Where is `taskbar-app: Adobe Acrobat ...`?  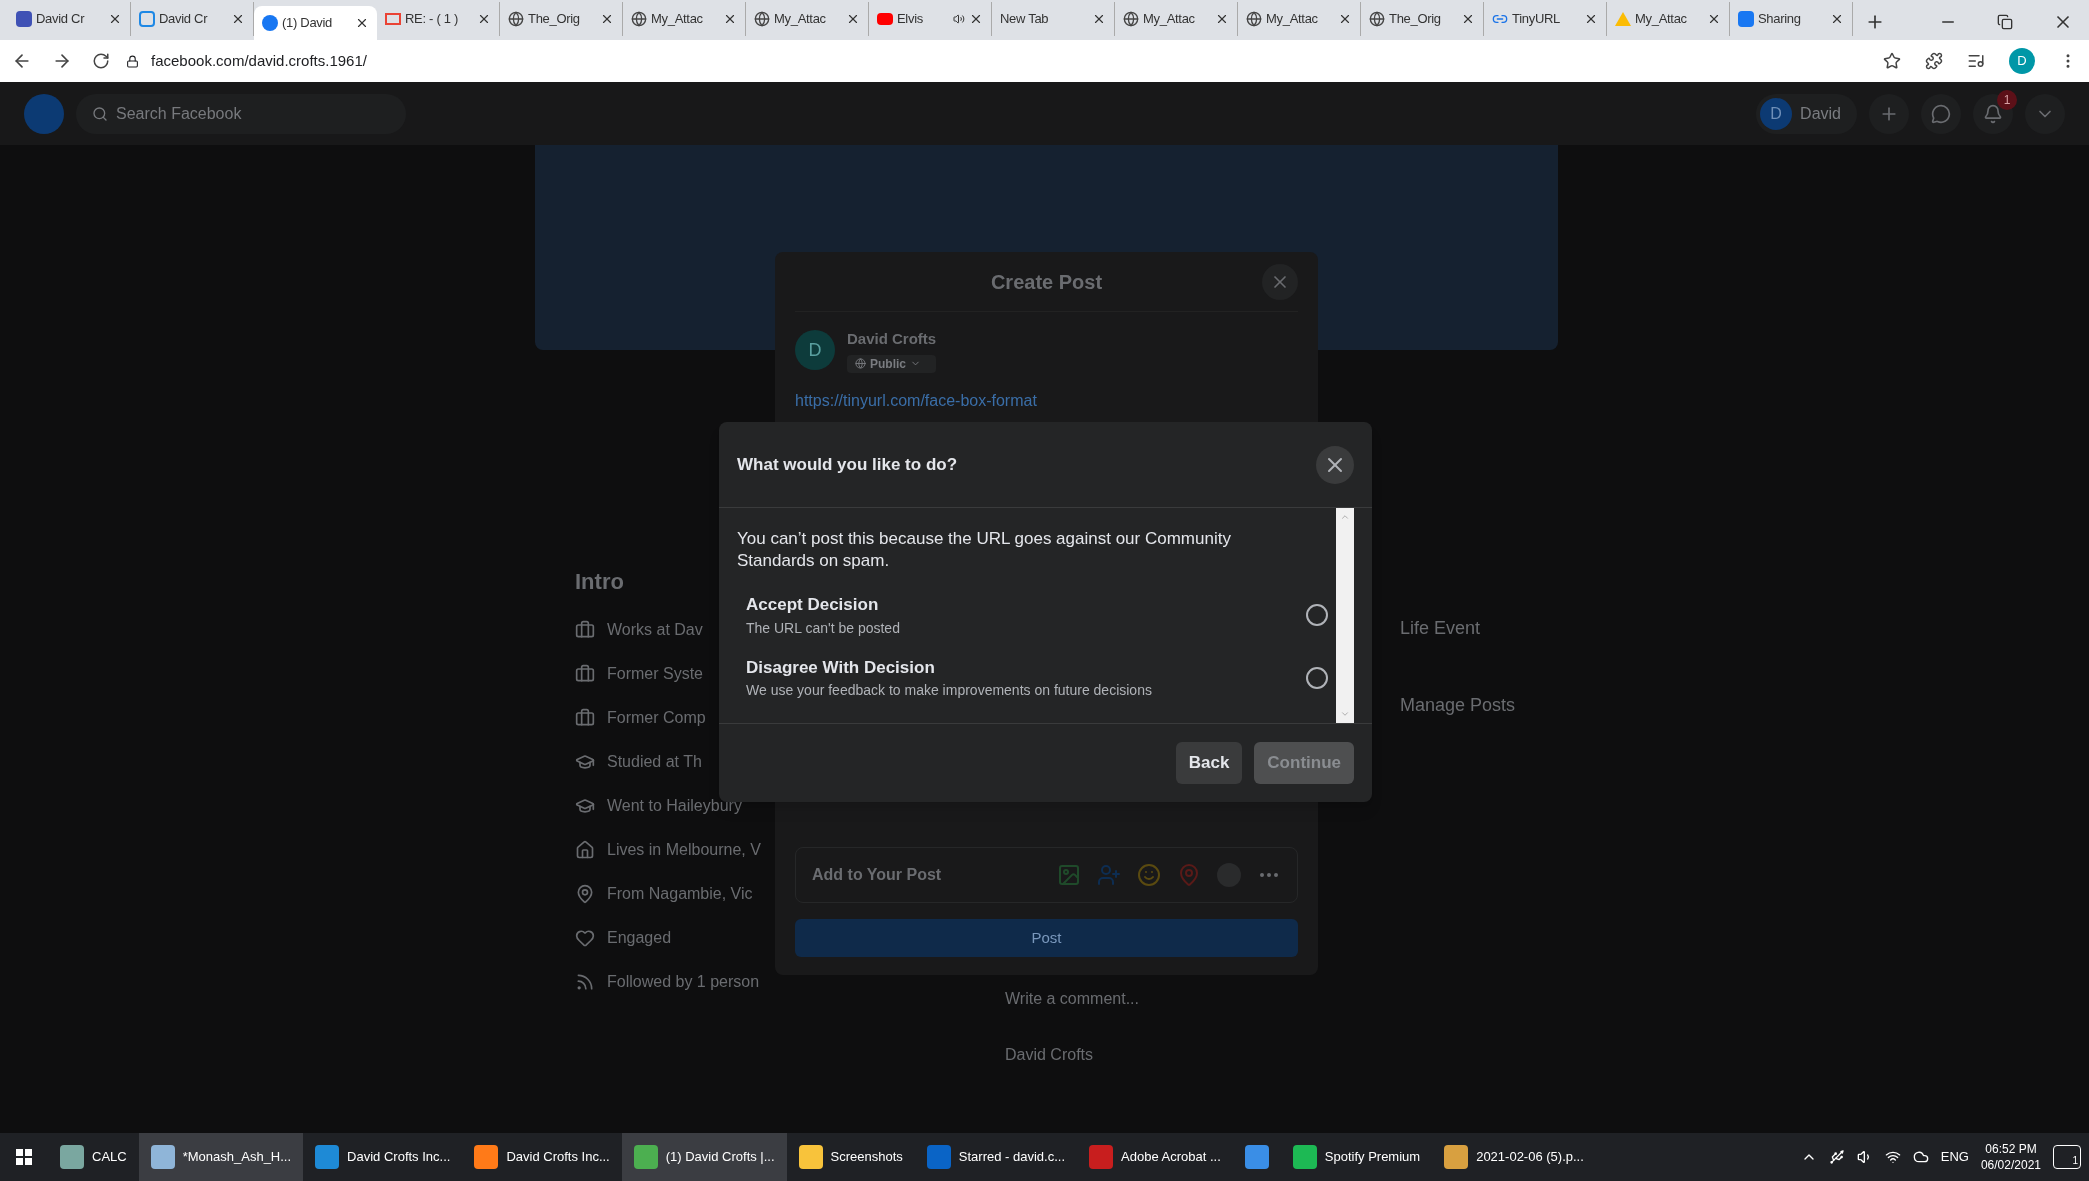
taskbar-app: Adobe Acrobat ... is located at coordinates (1155, 1157).